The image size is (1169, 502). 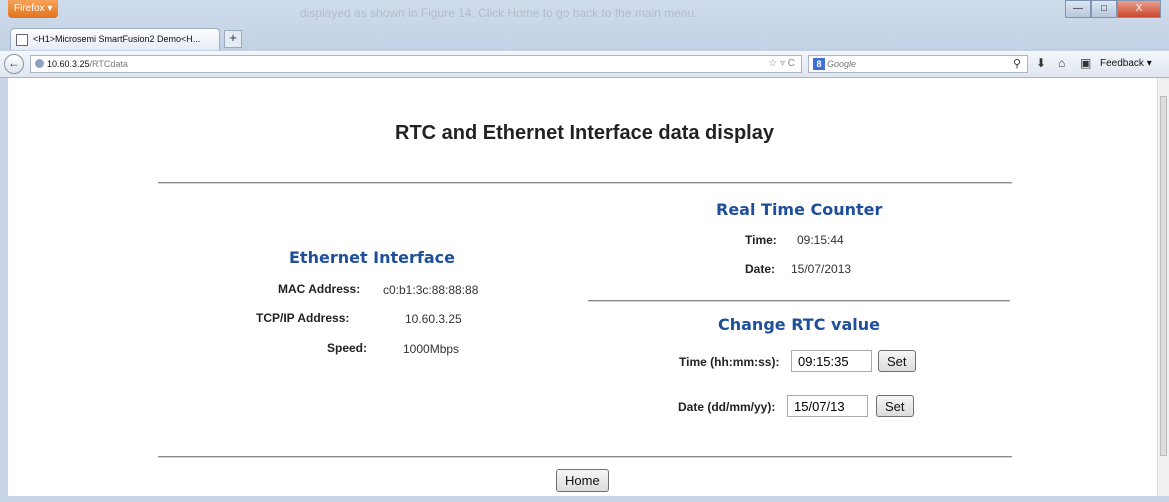 I want to click on speed-value: 1000Mbps, so click(x=431, y=349).